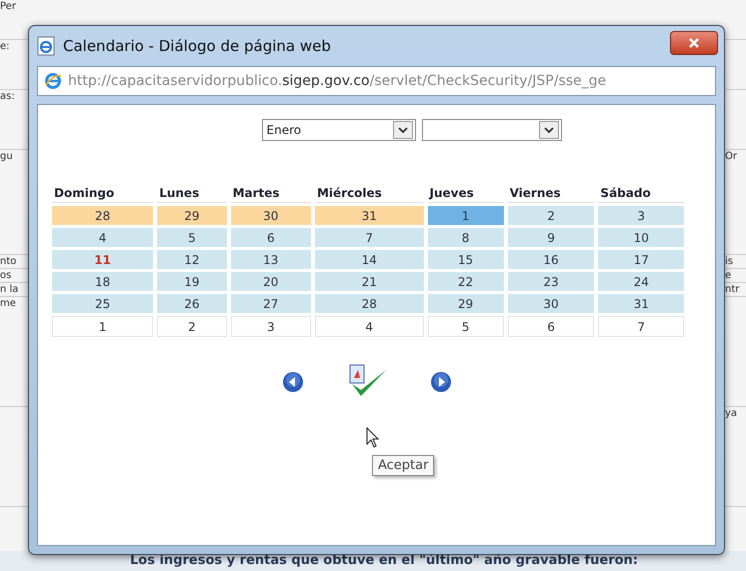 This screenshot has width=746, height=571. Describe the element at coordinates (641, 237) in the screenshot. I see `day-cell: 10` at that location.